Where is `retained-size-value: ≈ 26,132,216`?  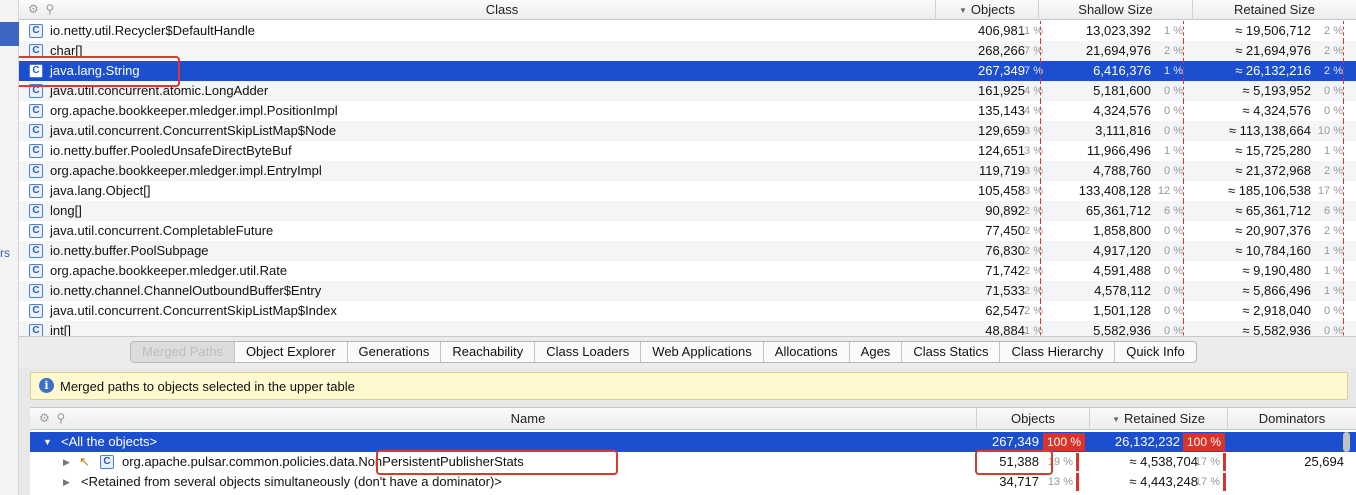
retained-size-value: ≈ 26,132,216 is located at coordinates (1273, 70).